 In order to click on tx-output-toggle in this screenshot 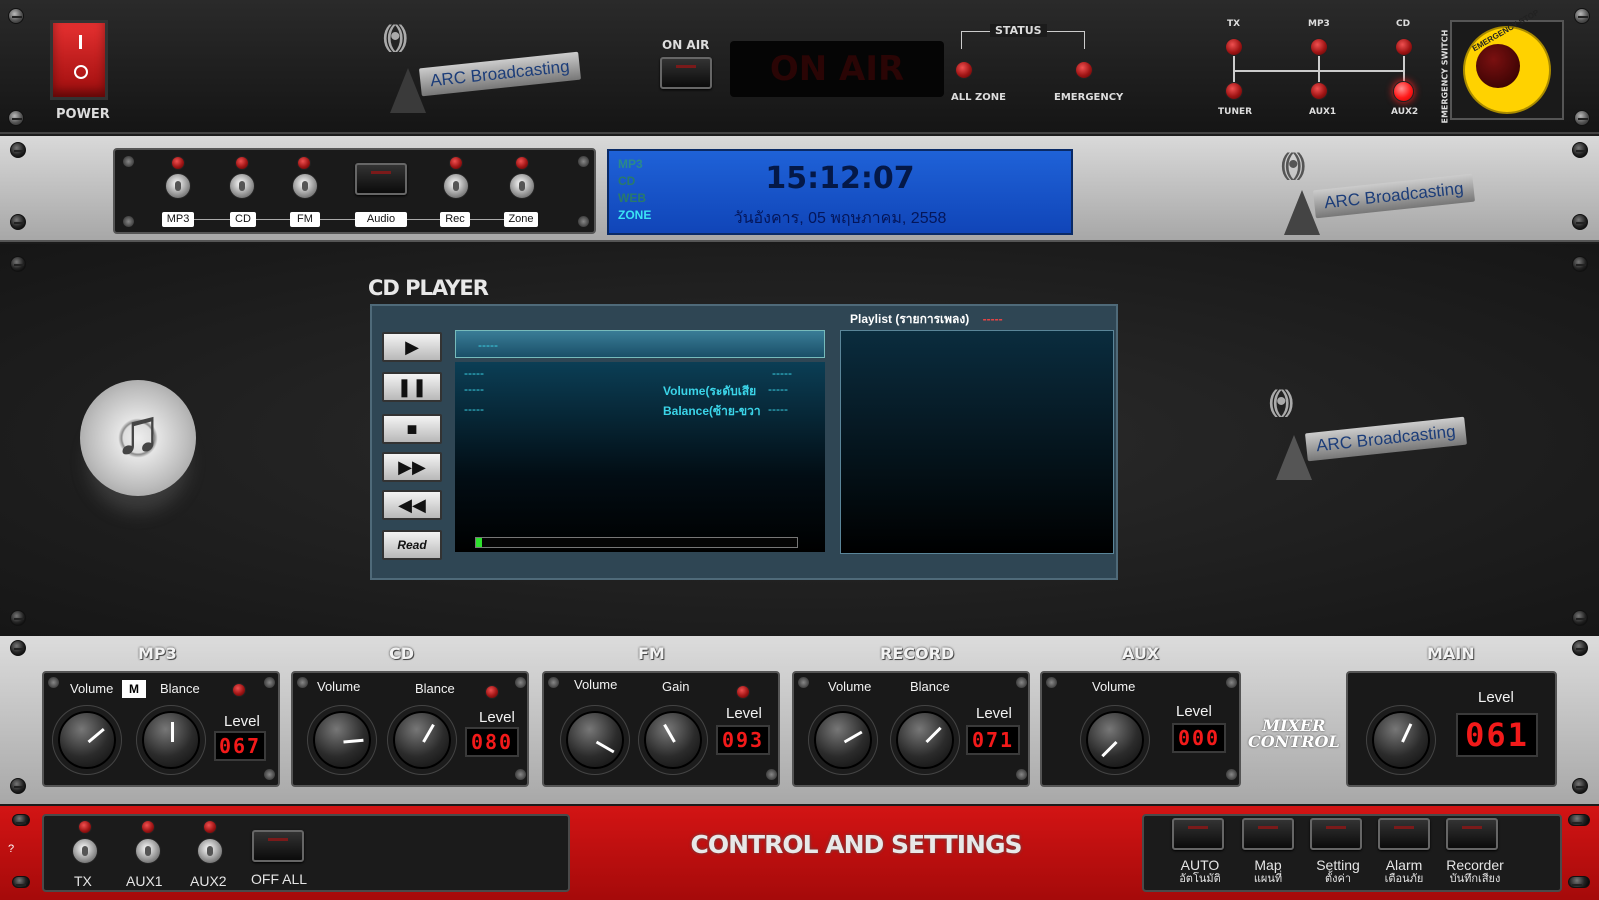, I will do `click(85, 851)`.